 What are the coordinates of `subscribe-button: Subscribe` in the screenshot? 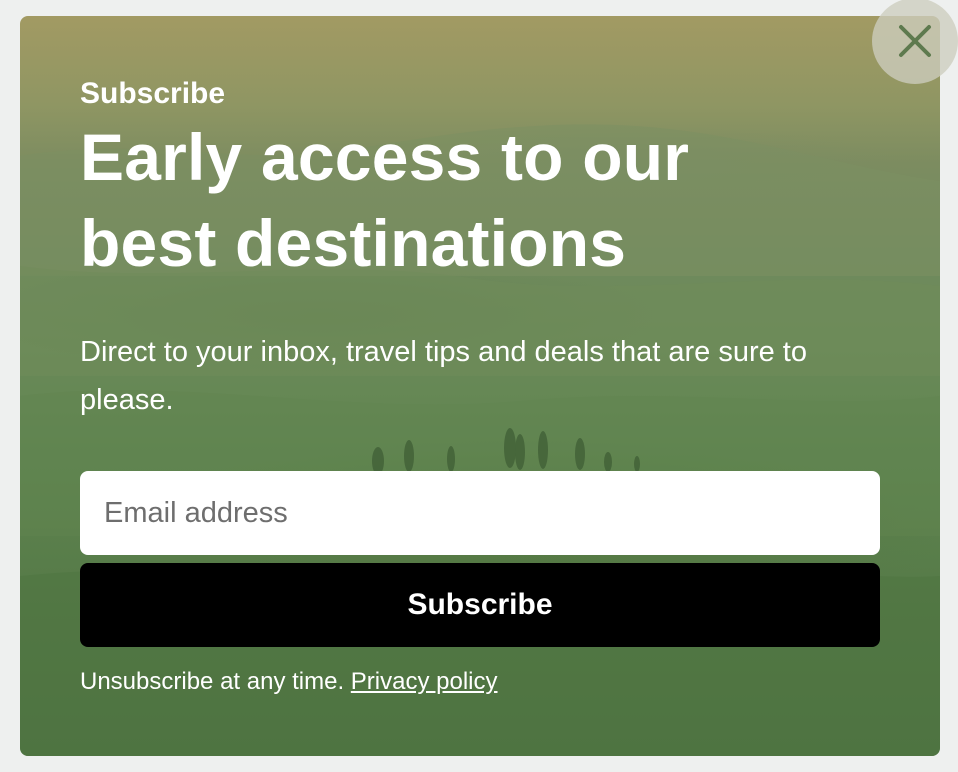 It's located at (480, 605).